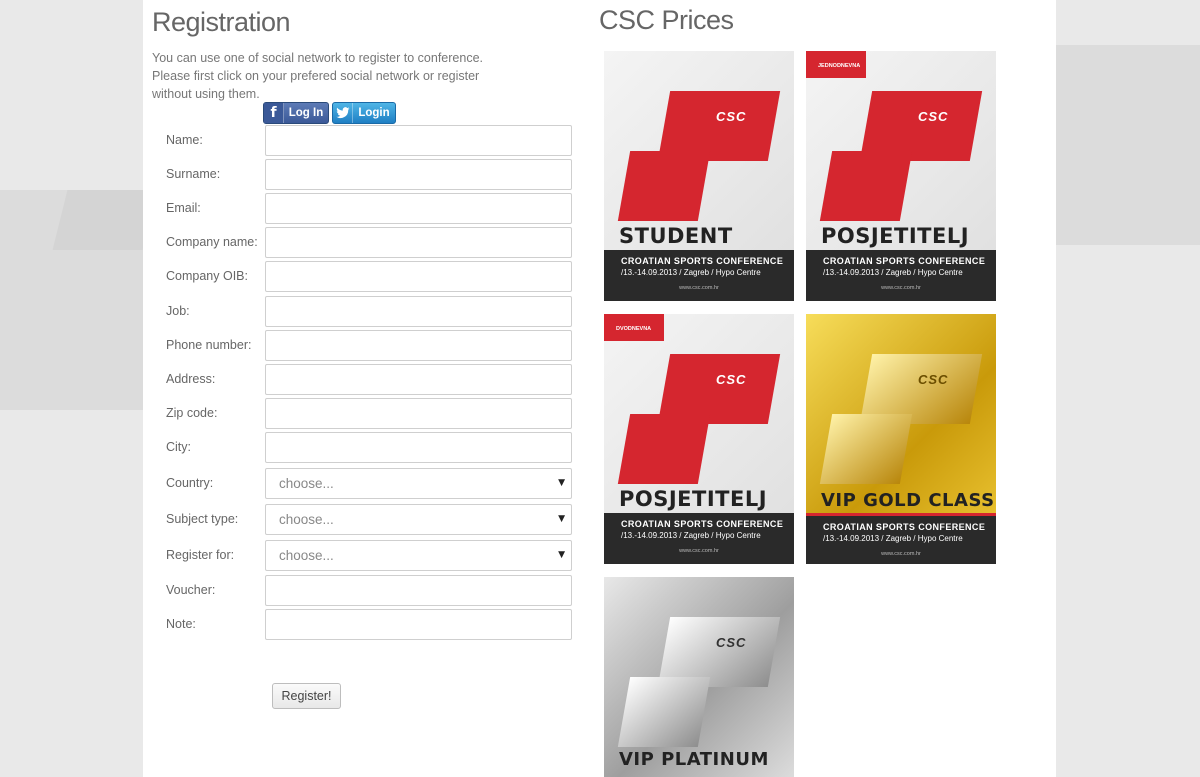  What do you see at coordinates (418, 413) in the screenshot?
I see `zip-code-input` at bounding box center [418, 413].